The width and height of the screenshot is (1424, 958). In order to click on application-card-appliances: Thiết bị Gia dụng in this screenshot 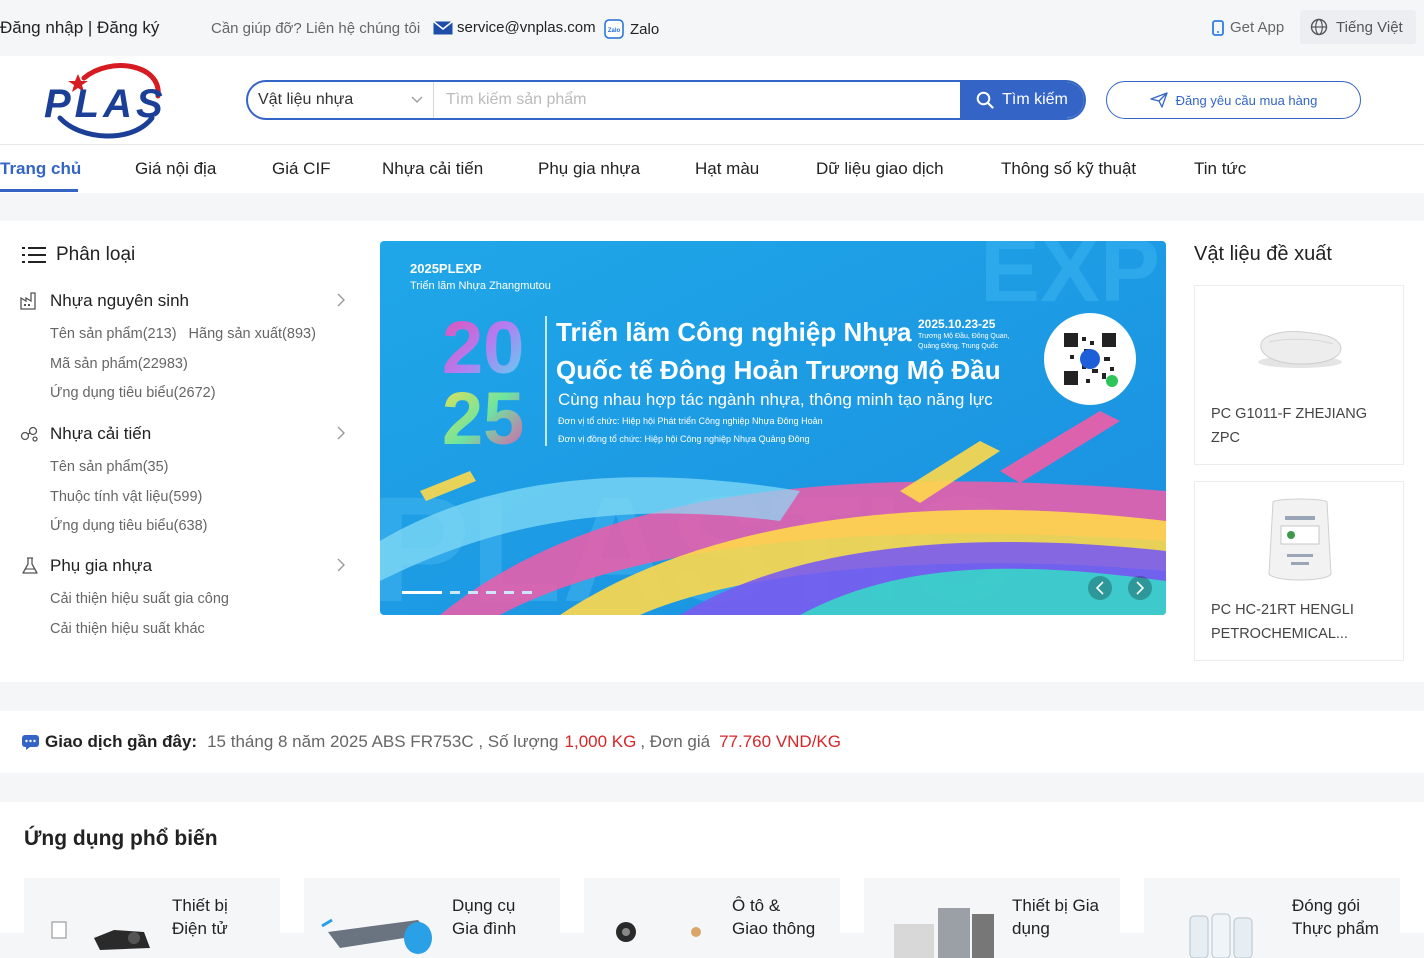, I will do `click(992, 918)`.